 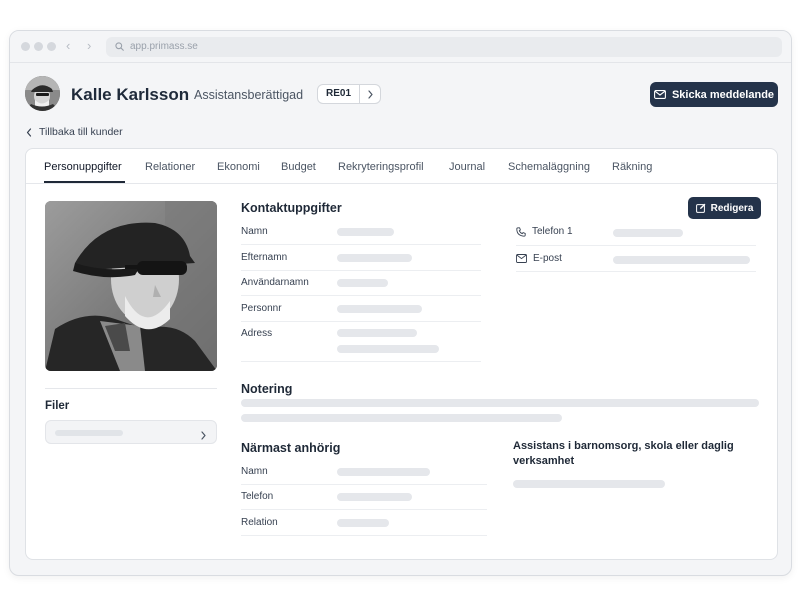 What do you see at coordinates (374, 258) in the screenshot?
I see `field-value-efternamn` at bounding box center [374, 258].